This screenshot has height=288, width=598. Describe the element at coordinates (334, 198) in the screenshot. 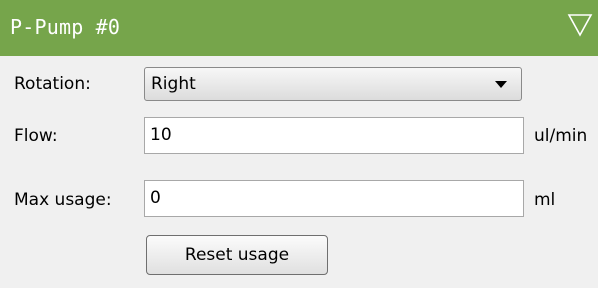

I see `max-usage-input: 0` at that location.